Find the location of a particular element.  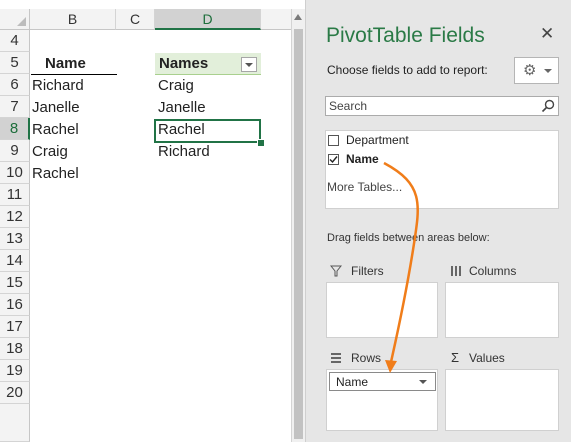

checkbox-name is located at coordinates (333, 159).